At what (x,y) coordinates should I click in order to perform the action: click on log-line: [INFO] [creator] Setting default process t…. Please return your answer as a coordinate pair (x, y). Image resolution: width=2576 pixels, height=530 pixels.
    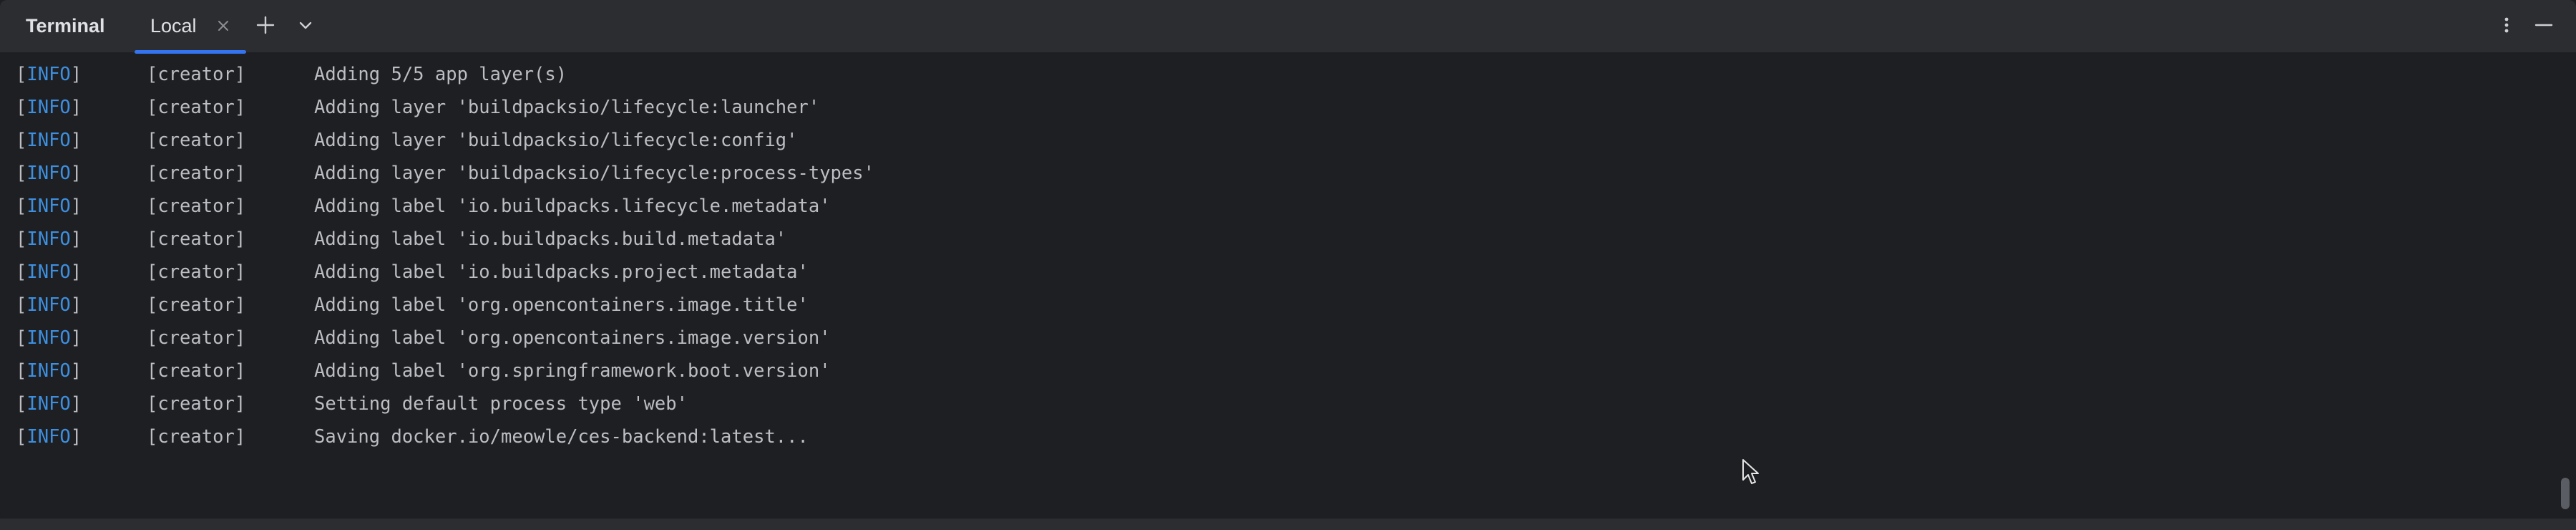
    Looking at the image, I should click on (352, 403).